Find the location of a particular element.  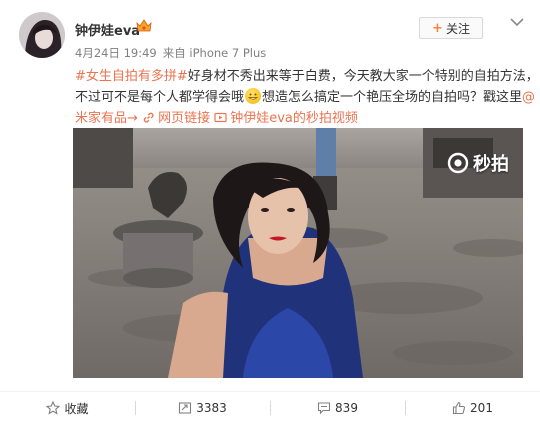

vip-crown-icon is located at coordinates (144, 26).